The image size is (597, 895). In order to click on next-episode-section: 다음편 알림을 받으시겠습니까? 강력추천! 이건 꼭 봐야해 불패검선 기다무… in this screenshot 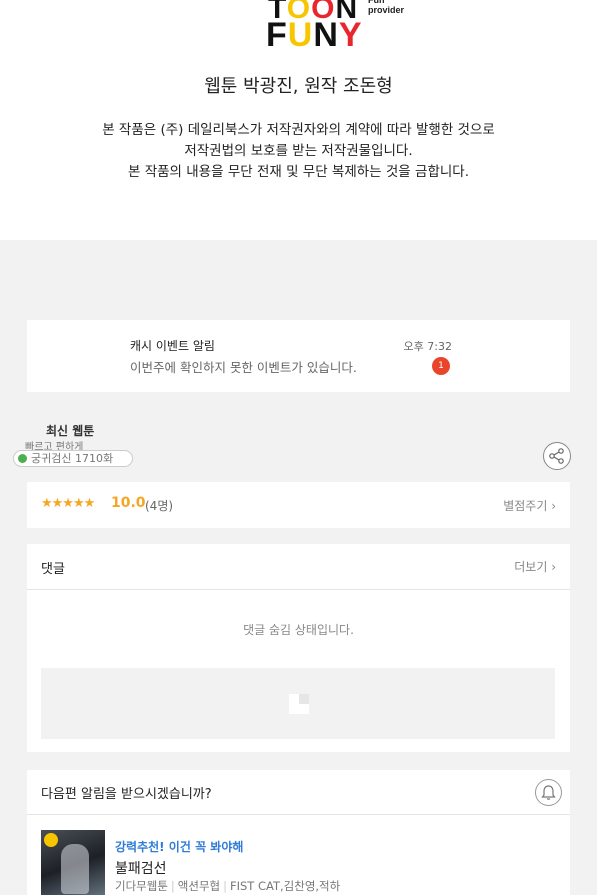, I will do `click(298, 832)`.